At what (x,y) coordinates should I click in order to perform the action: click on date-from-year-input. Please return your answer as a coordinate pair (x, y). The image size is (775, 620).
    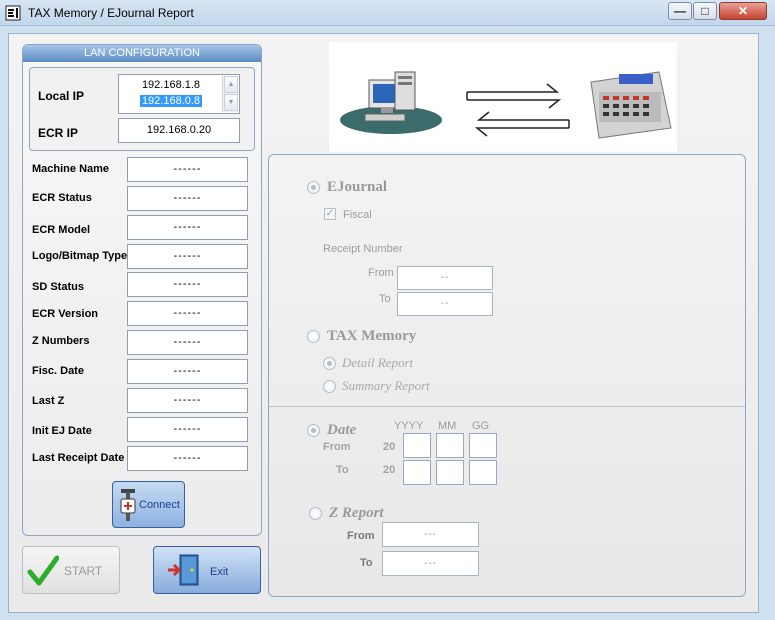
    Looking at the image, I should click on (417, 445).